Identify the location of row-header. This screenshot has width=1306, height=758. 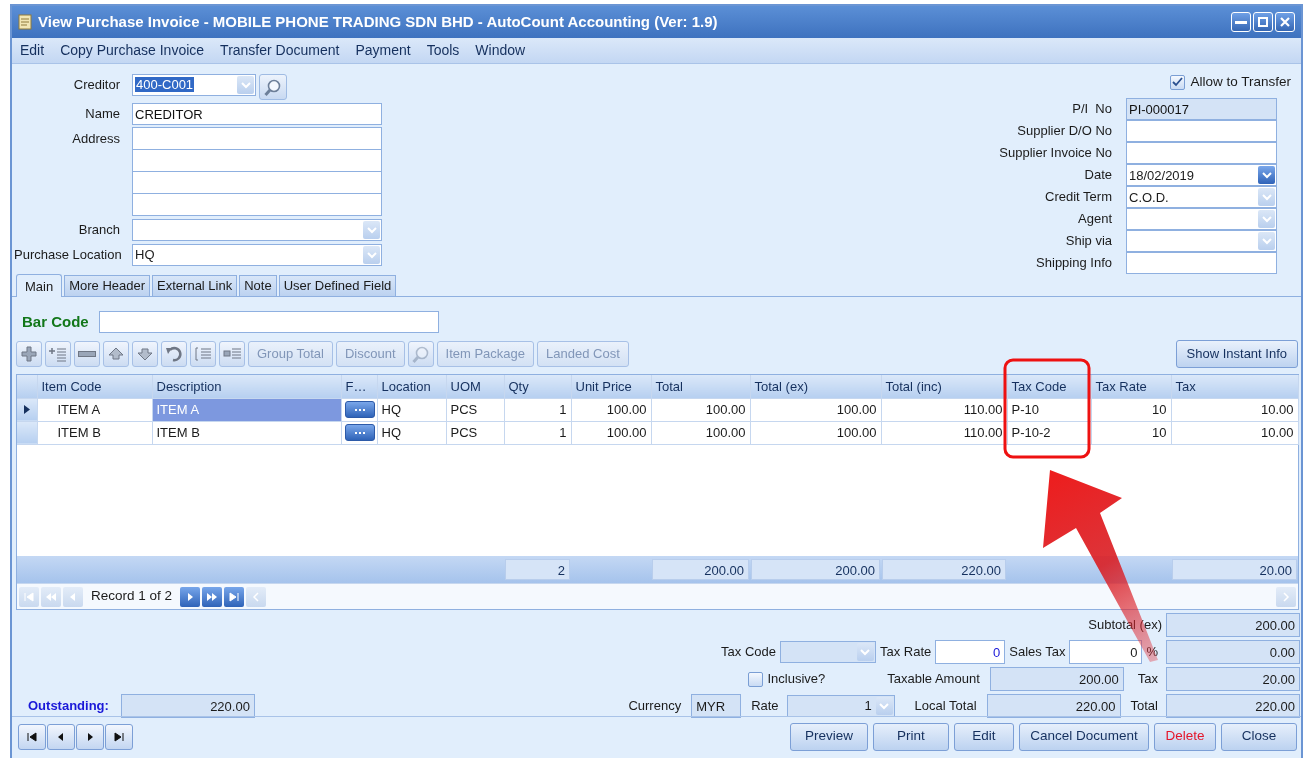
(27, 409).